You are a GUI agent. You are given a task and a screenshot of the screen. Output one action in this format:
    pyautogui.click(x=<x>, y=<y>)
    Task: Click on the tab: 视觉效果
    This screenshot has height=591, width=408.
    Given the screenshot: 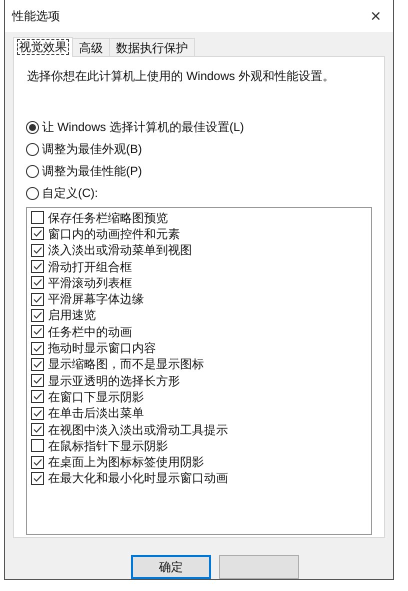 What is the action you would take?
    pyautogui.click(x=43, y=46)
    